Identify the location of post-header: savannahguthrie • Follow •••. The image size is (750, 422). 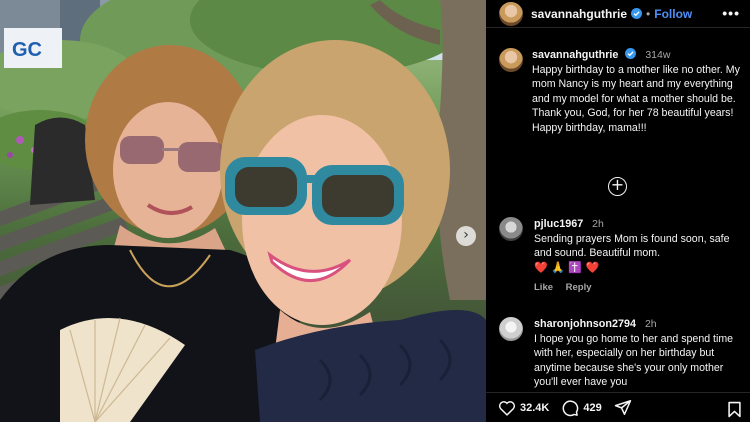
(618, 14).